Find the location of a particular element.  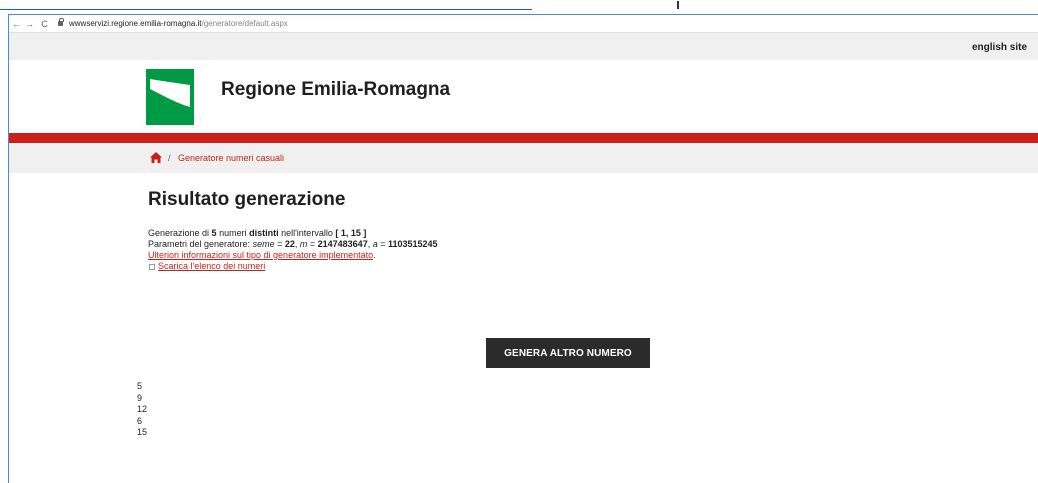

url-path: /generatore/default.aspx is located at coordinates (244, 23).